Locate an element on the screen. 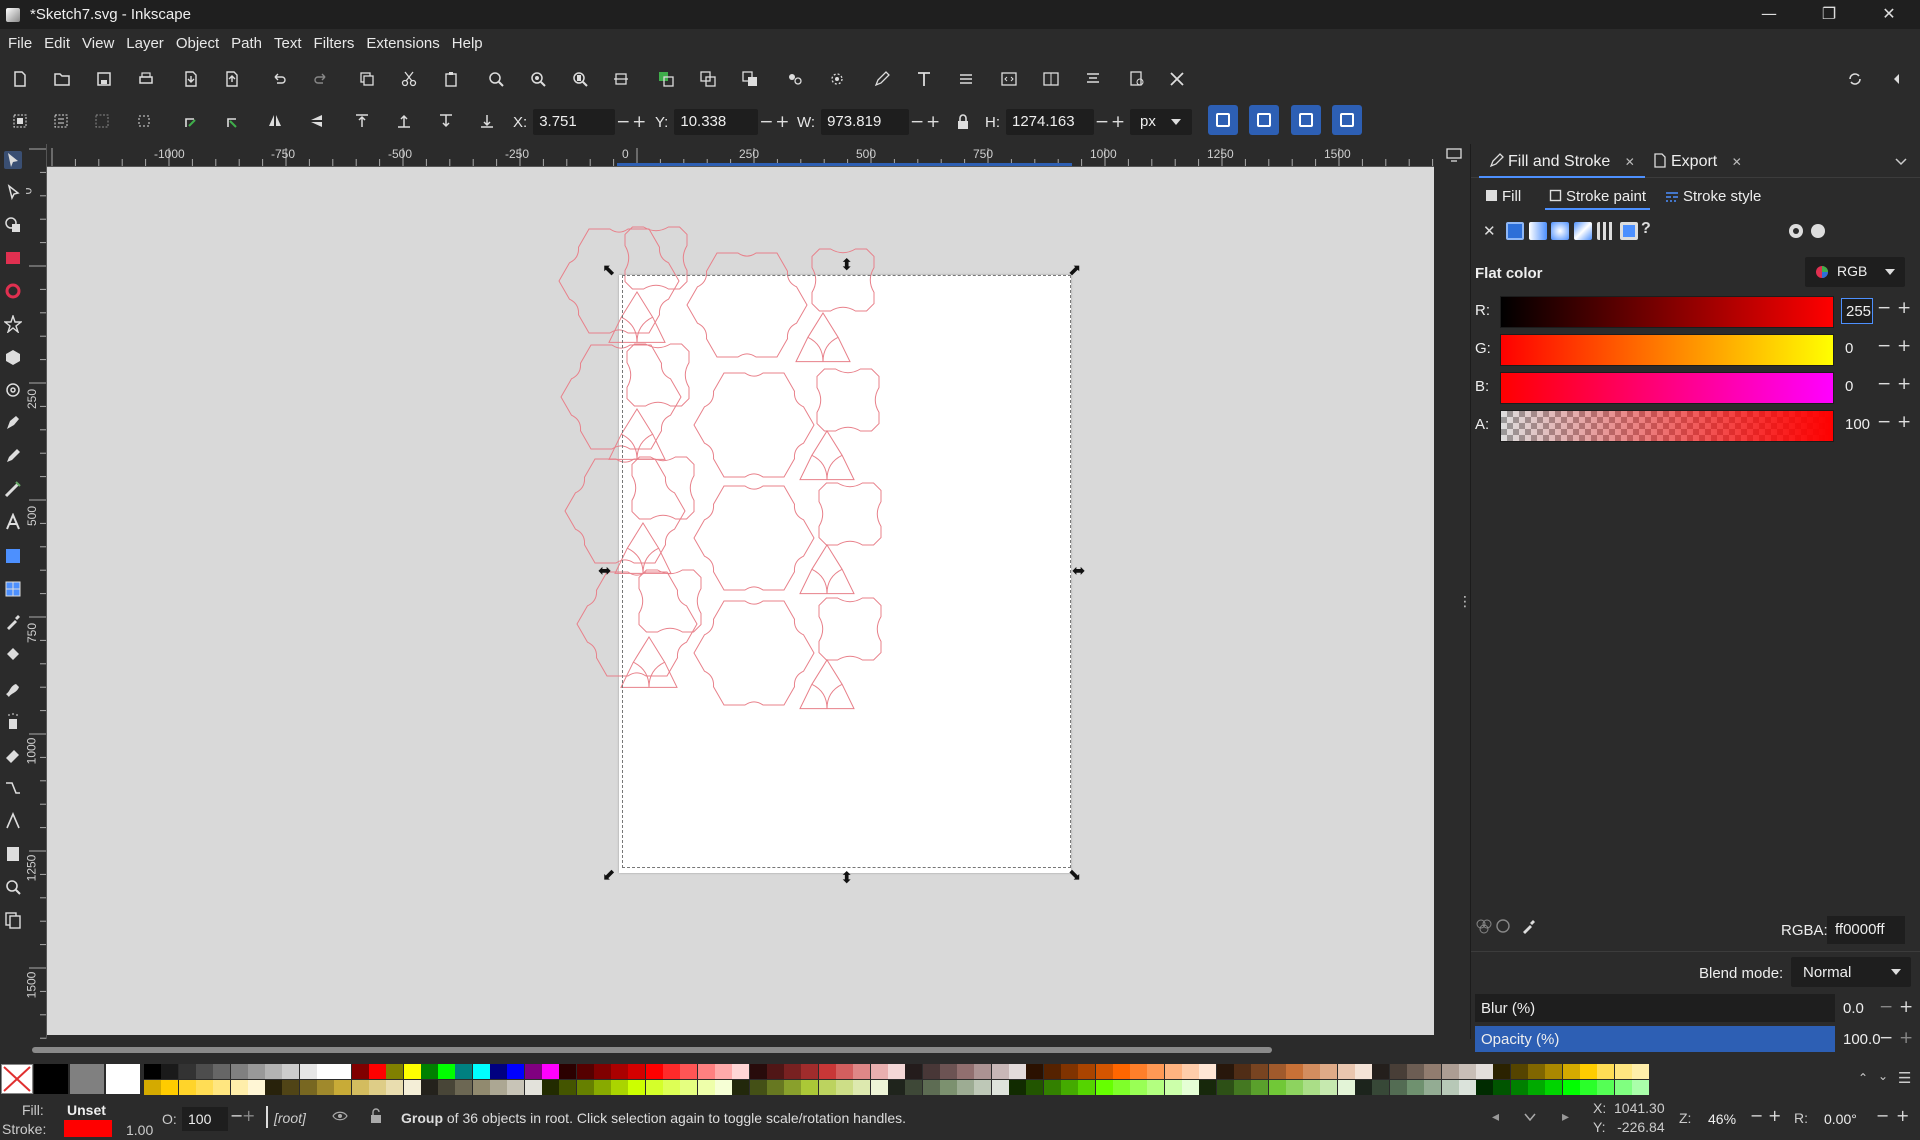 The image size is (1920, 1140). text-tool is located at coordinates (13, 521).